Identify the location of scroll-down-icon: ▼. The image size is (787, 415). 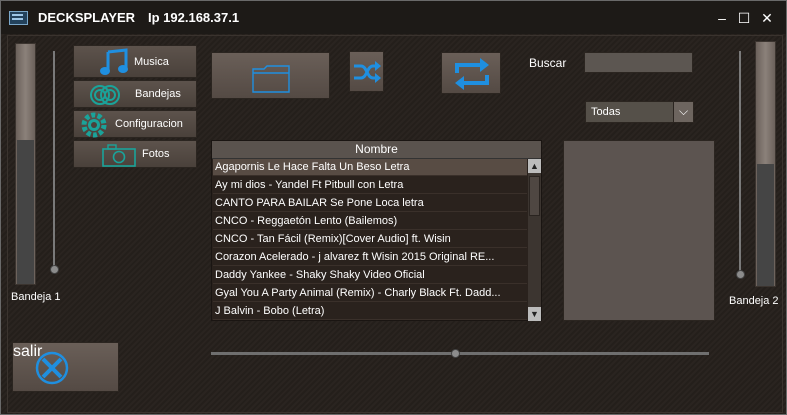
(534, 314).